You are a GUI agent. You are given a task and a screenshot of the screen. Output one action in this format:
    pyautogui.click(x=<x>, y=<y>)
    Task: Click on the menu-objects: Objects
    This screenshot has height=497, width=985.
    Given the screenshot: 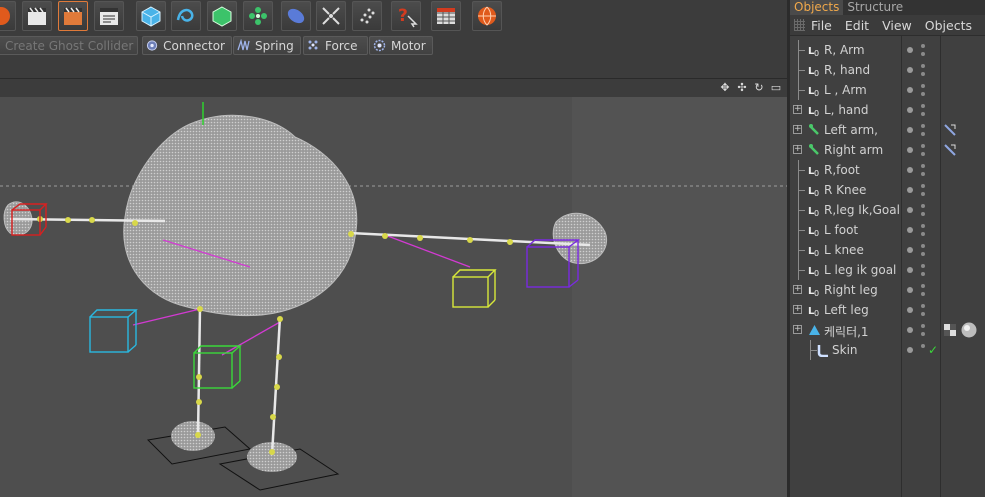 What is the action you would take?
    pyautogui.click(x=948, y=25)
    